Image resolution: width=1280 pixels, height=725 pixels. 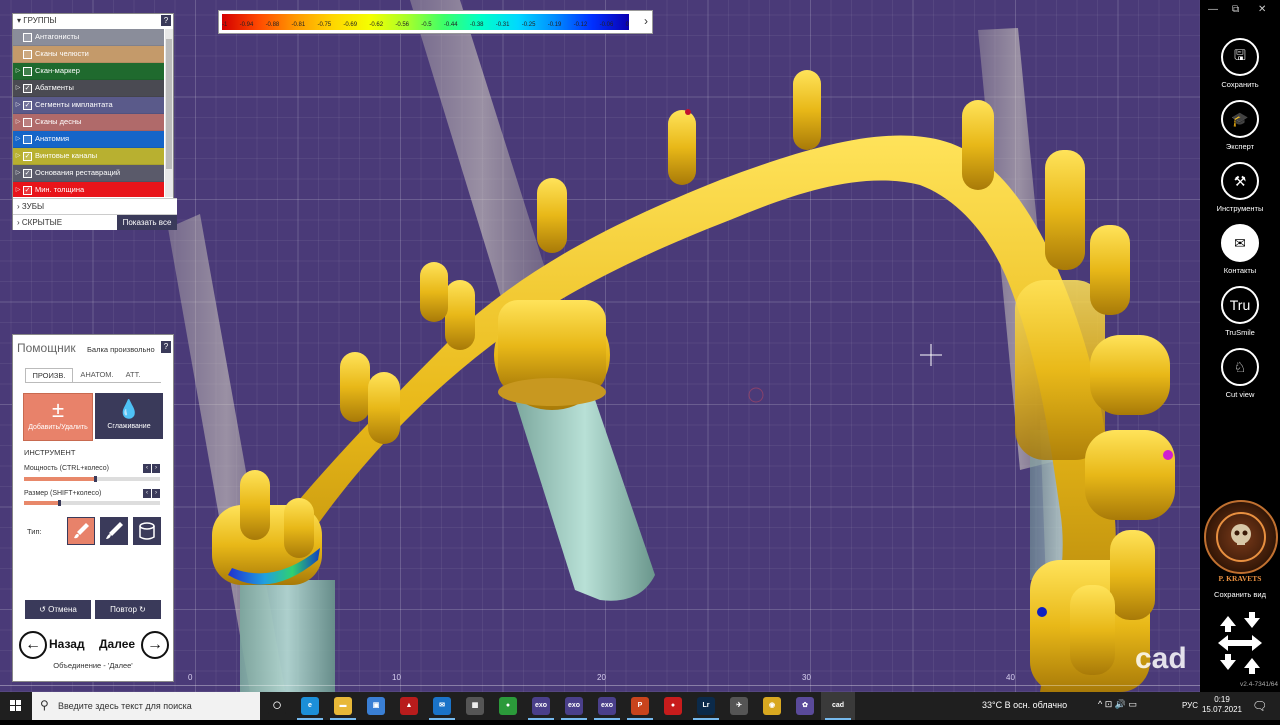 What do you see at coordinates (88, 189) in the screenshot?
I see `group-item: ▷ ✓ Мин. толщина` at bounding box center [88, 189].